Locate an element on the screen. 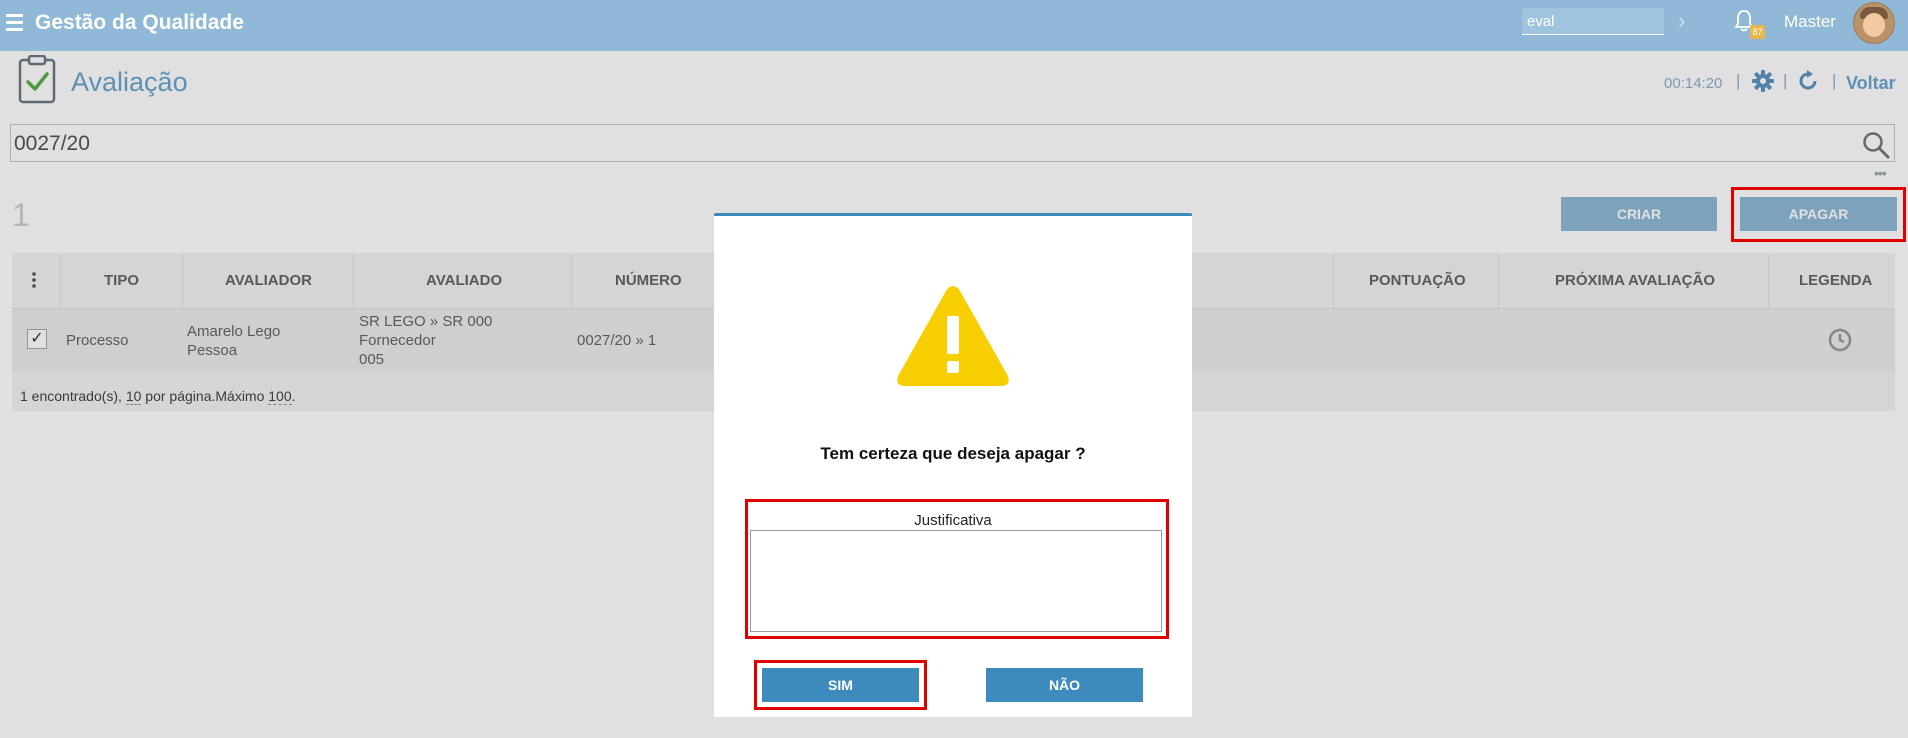 The width and height of the screenshot is (1908, 738). confirm-yes-button: SIM is located at coordinates (840, 685).